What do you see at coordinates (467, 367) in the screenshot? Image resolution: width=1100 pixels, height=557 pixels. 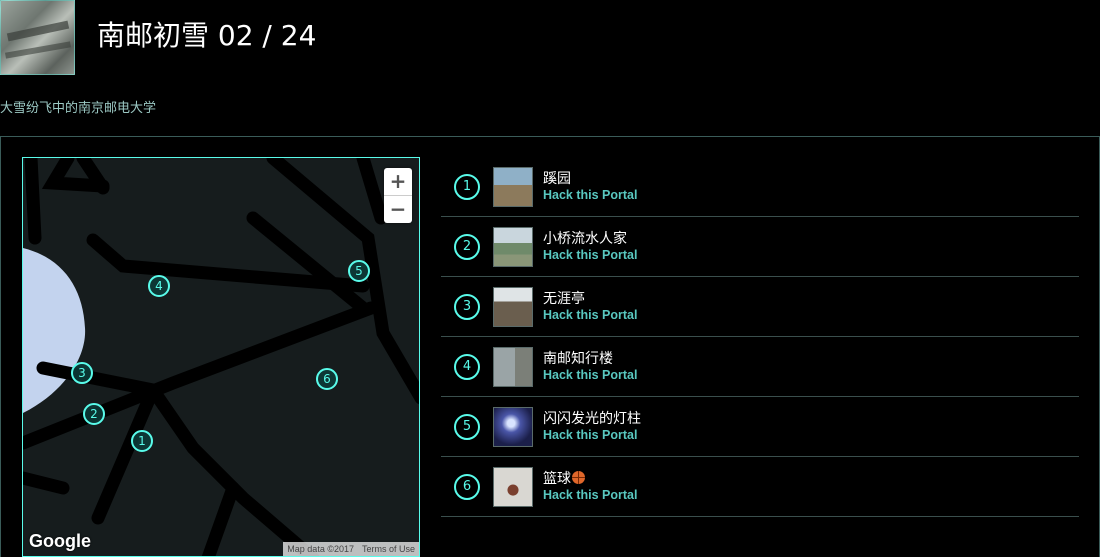 I see `portal-number: 4` at bounding box center [467, 367].